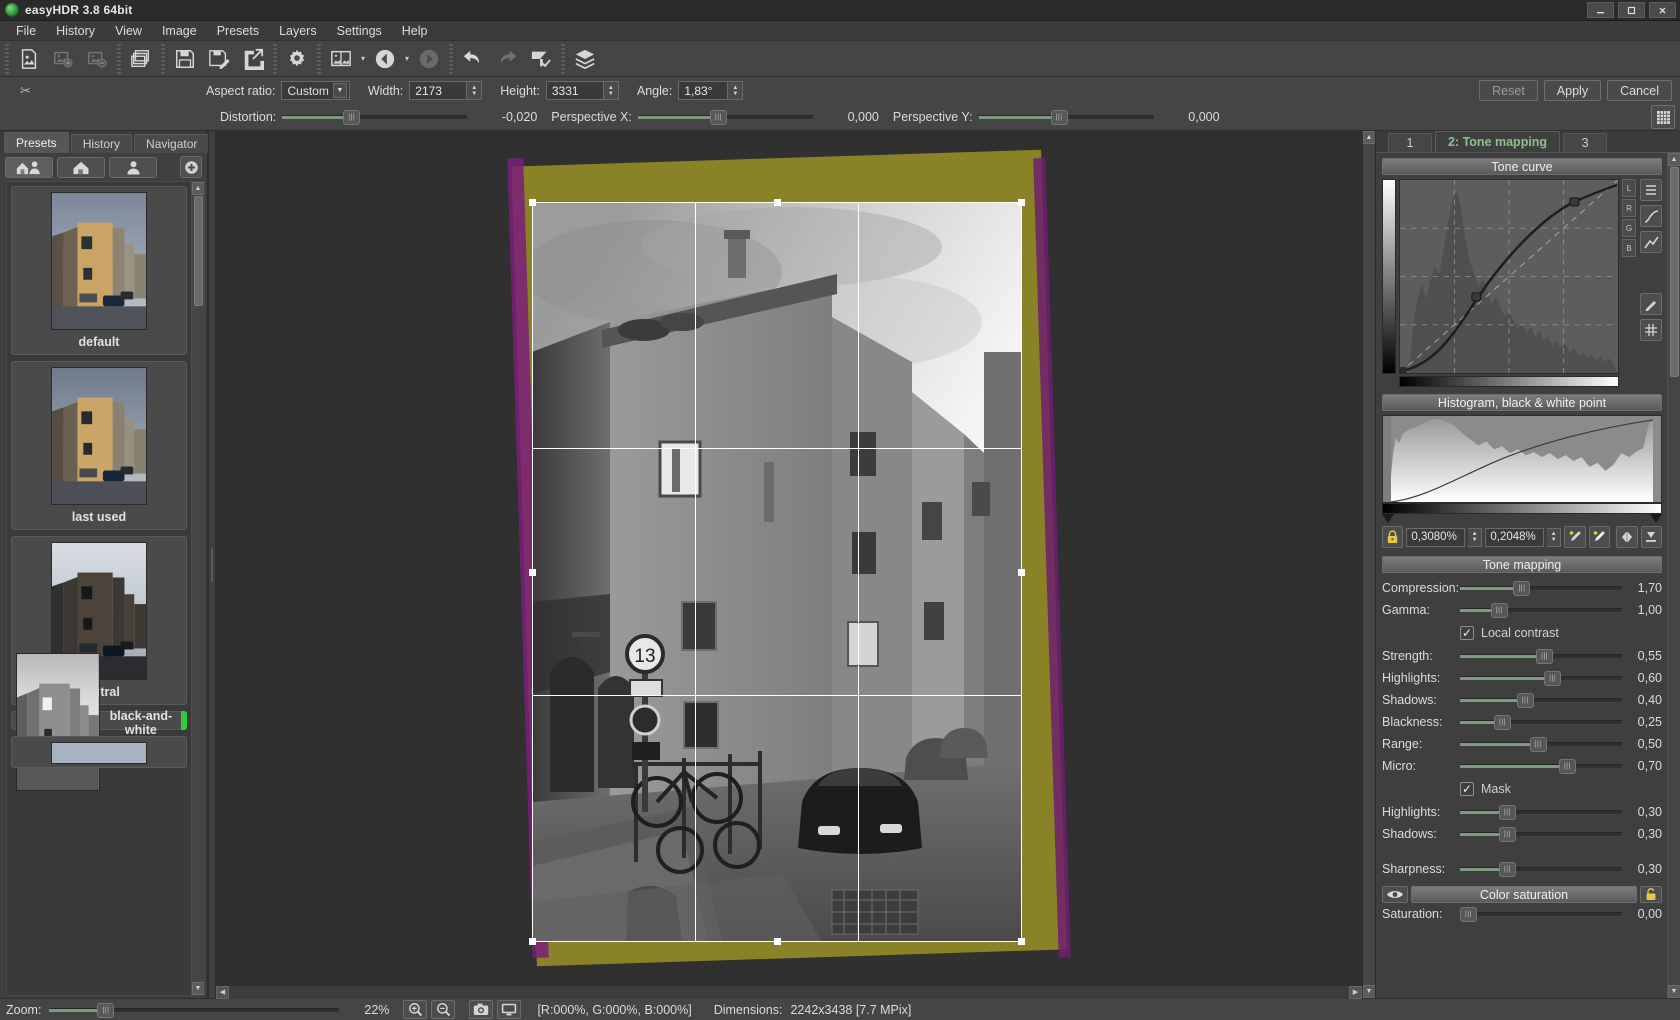 The width and height of the screenshot is (1680, 1020). What do you see at coordinates (1541, 869) in the screenshot?
I see `sharpness-slider: |||` at bounding box center [1541, 869].